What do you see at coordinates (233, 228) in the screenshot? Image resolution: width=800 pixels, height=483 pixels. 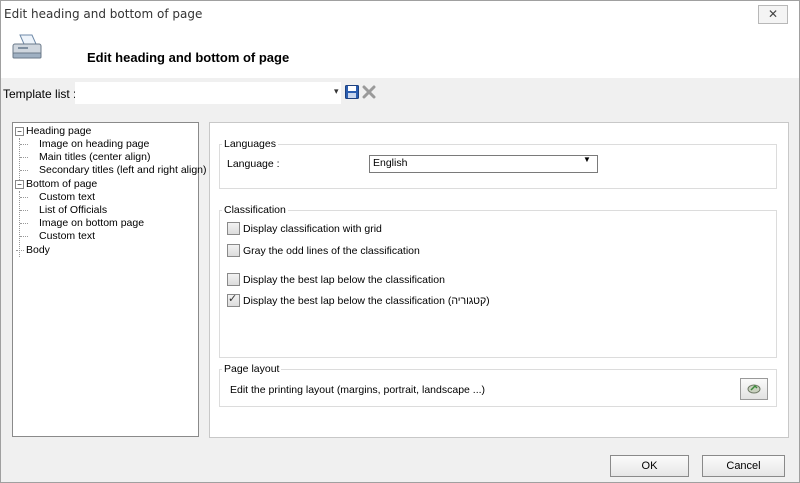 I see `grid-checkbox` at bounding box center [233, 228].